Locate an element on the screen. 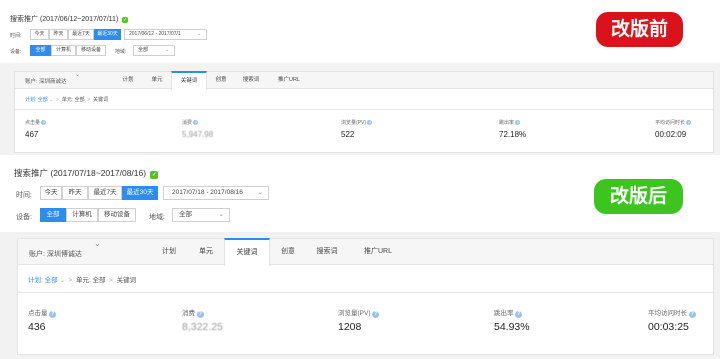 This screenshot has width=720, height=359. metric-clicks-value: 467 is located at coordinates (32, 134).